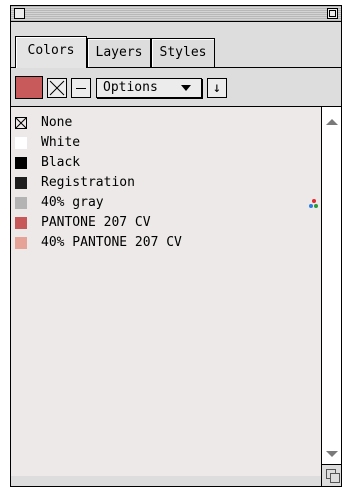 The image size is (342, 487). What do you see at coordinates (165, 225) in the screenshot?
I see `list-item-pantone-207: PANTONE 207 CV` at bounding box center [165, 225].